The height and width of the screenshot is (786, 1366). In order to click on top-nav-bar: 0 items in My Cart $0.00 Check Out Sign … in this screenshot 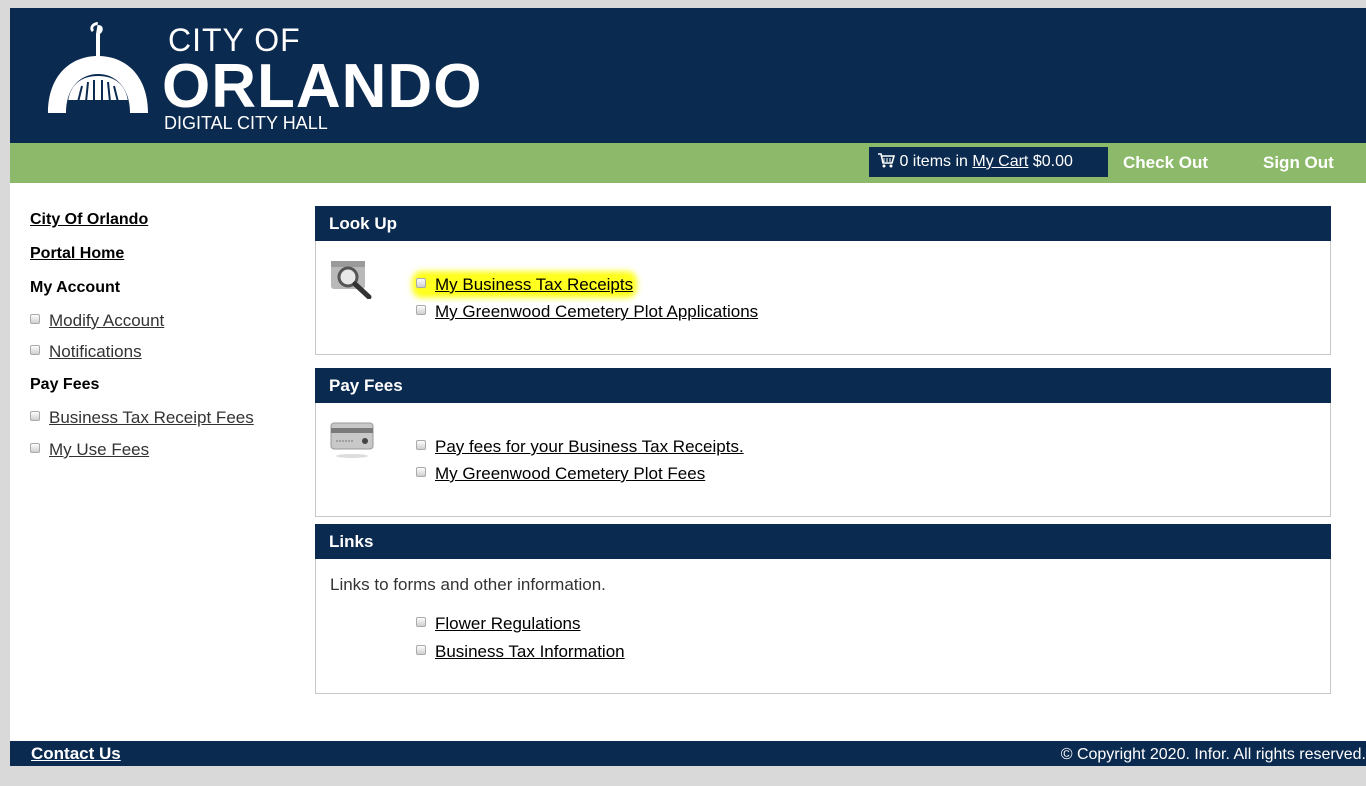, I will do `click(688, 163)`.